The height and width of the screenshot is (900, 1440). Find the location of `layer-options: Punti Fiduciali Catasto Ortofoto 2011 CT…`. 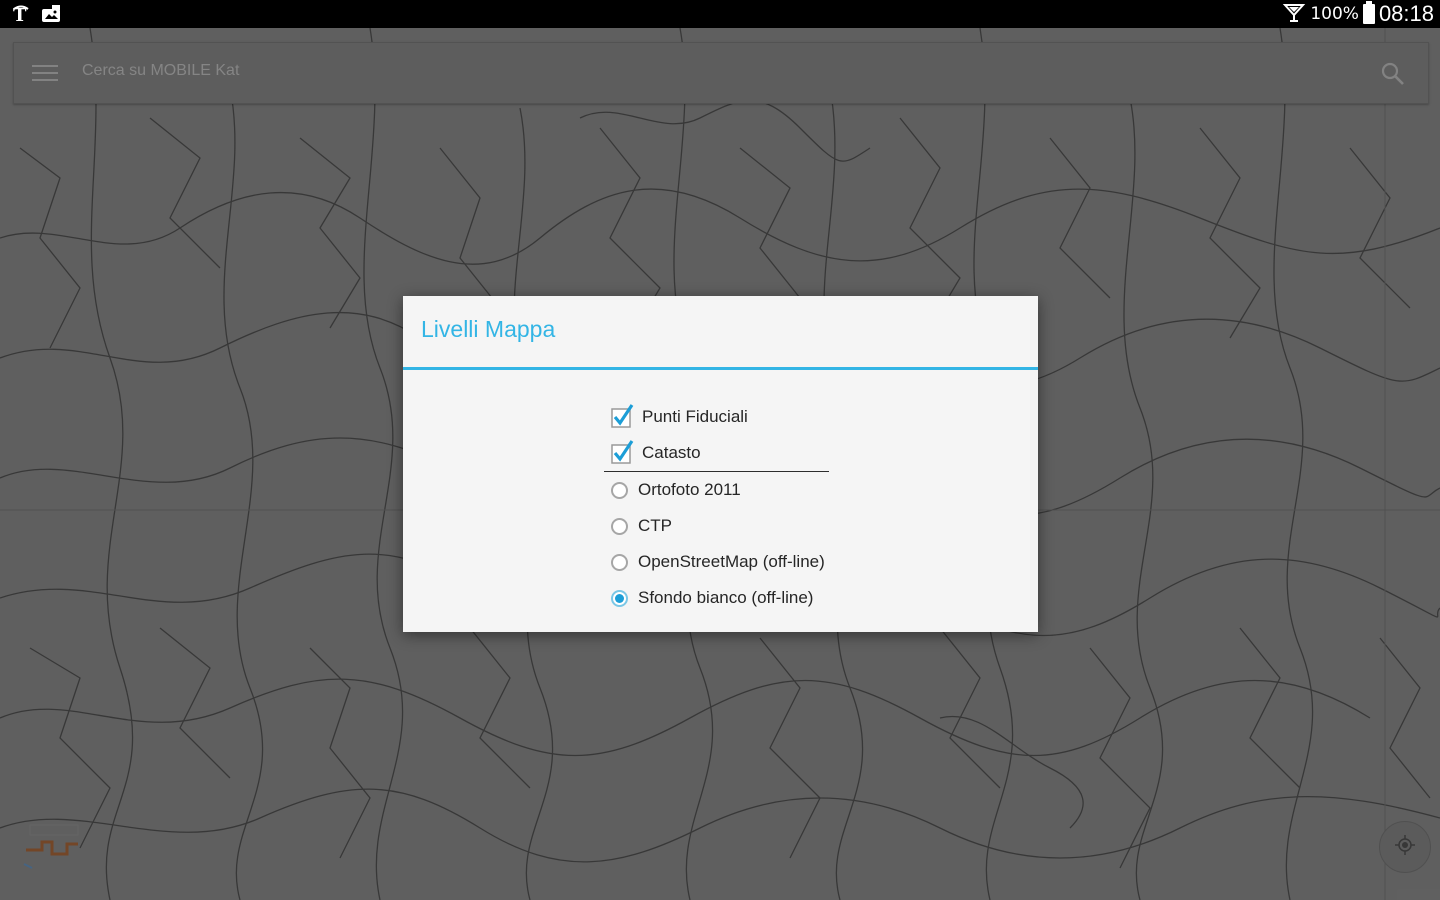

layer-options: Punti Fiduciali Catasto Ortofoto 2011 CT… is located at coordinates (727, 507).